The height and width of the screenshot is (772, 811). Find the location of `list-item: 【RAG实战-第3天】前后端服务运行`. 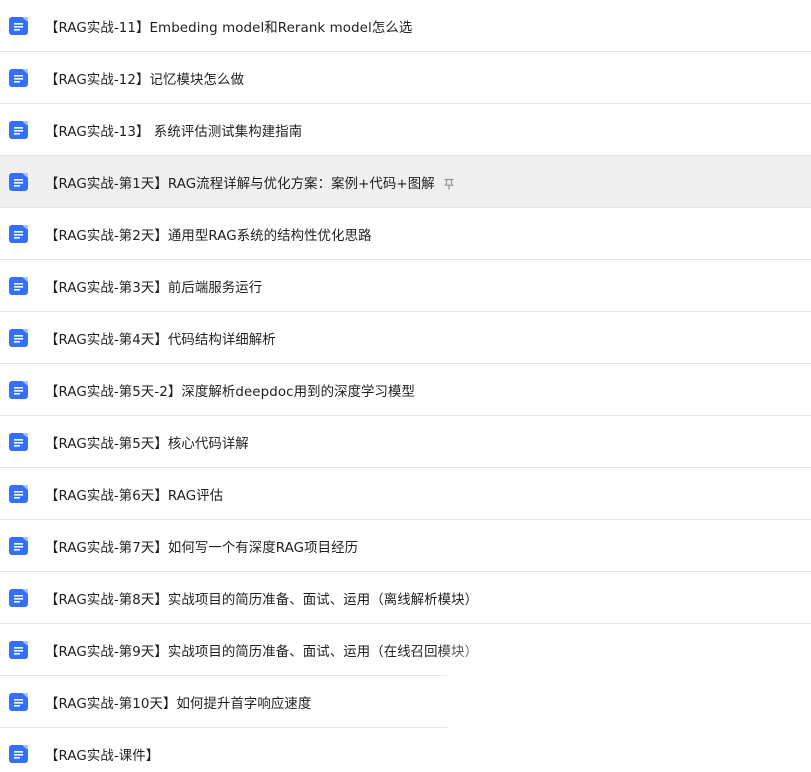

list-item: 【RAG实战-第3天】前后端服务运行 is located at coordinates (405, 286).